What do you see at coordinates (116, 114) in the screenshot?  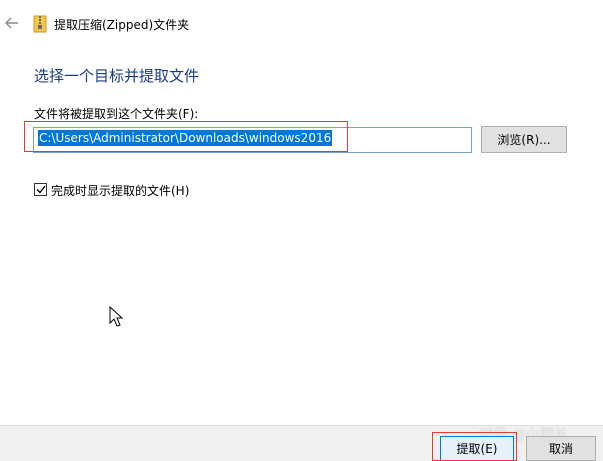 I see `destination-label: 文件将被提取到这个文件夹(F):` at bounding box center [116, 114].